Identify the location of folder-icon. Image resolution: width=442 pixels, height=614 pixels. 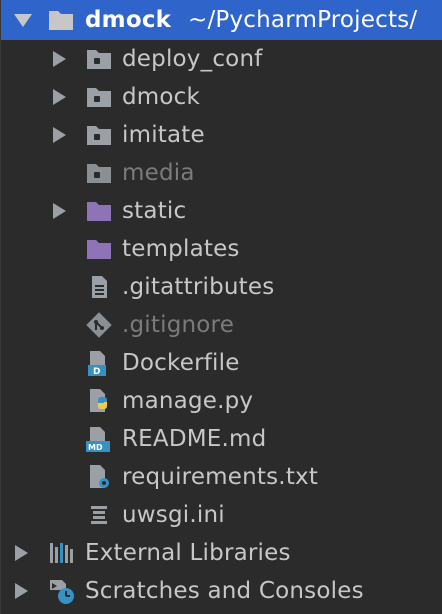
(61, 20).